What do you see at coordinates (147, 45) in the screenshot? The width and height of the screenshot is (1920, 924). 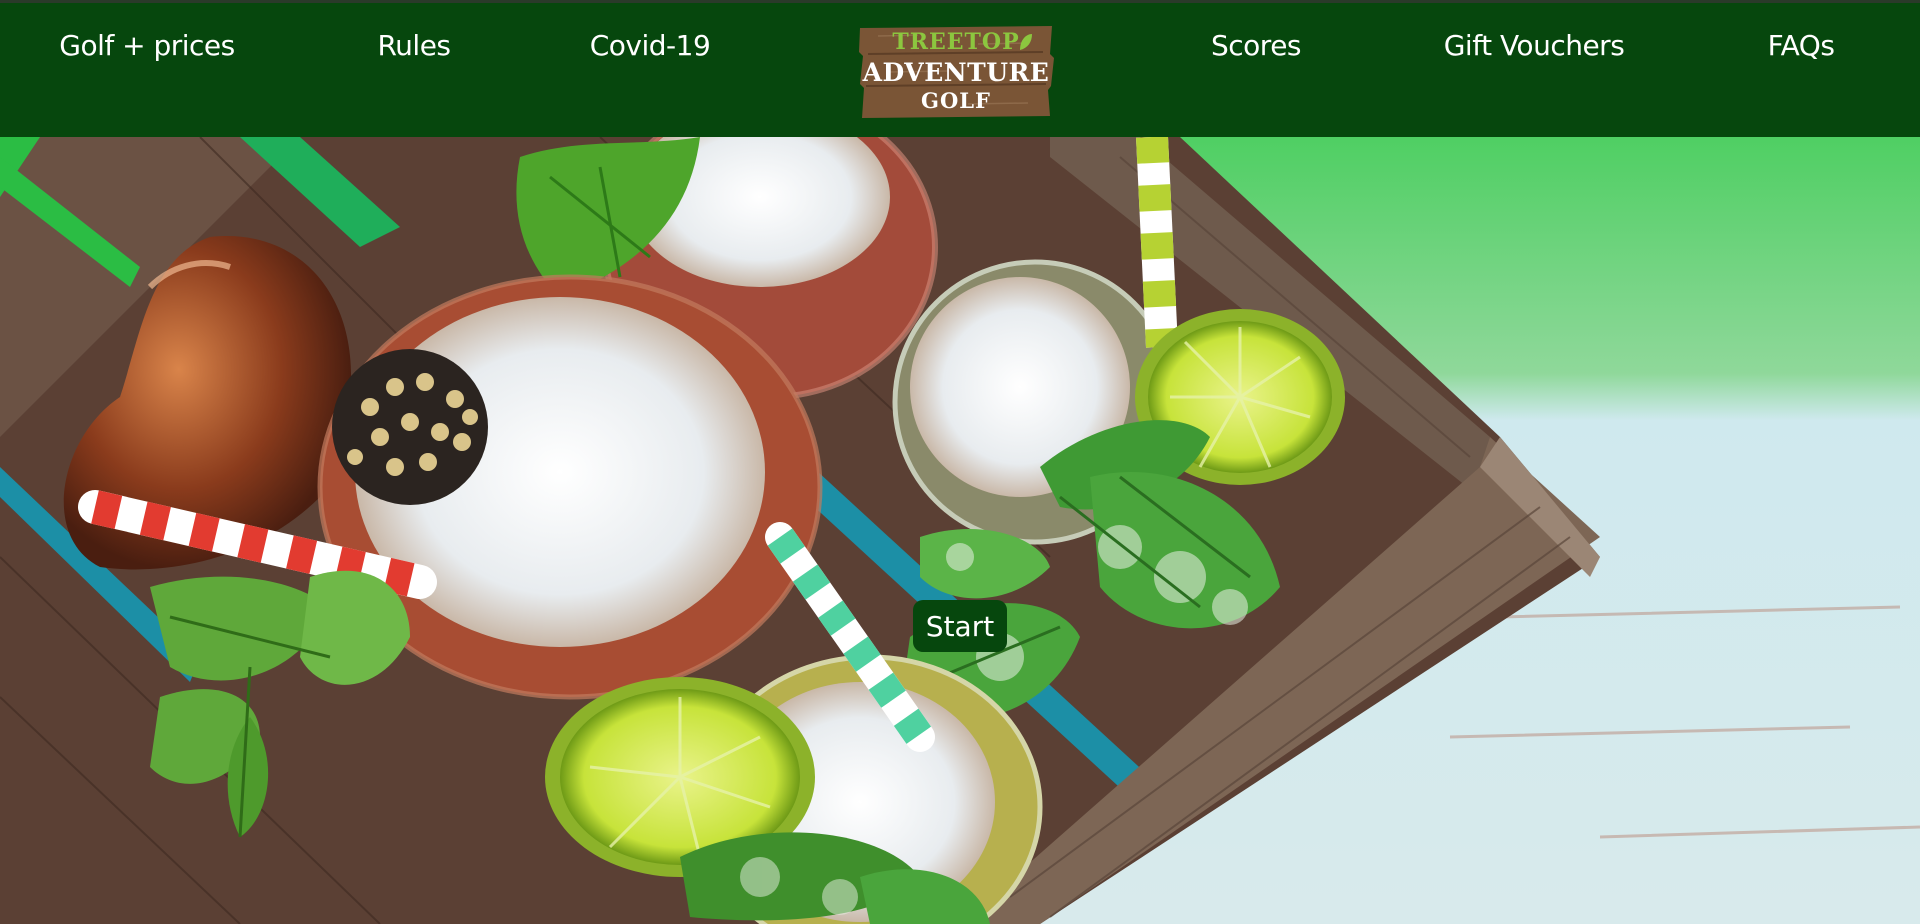 I see `nav-golf-prices-link: Golf + prices` at bounding box center [147, 45].